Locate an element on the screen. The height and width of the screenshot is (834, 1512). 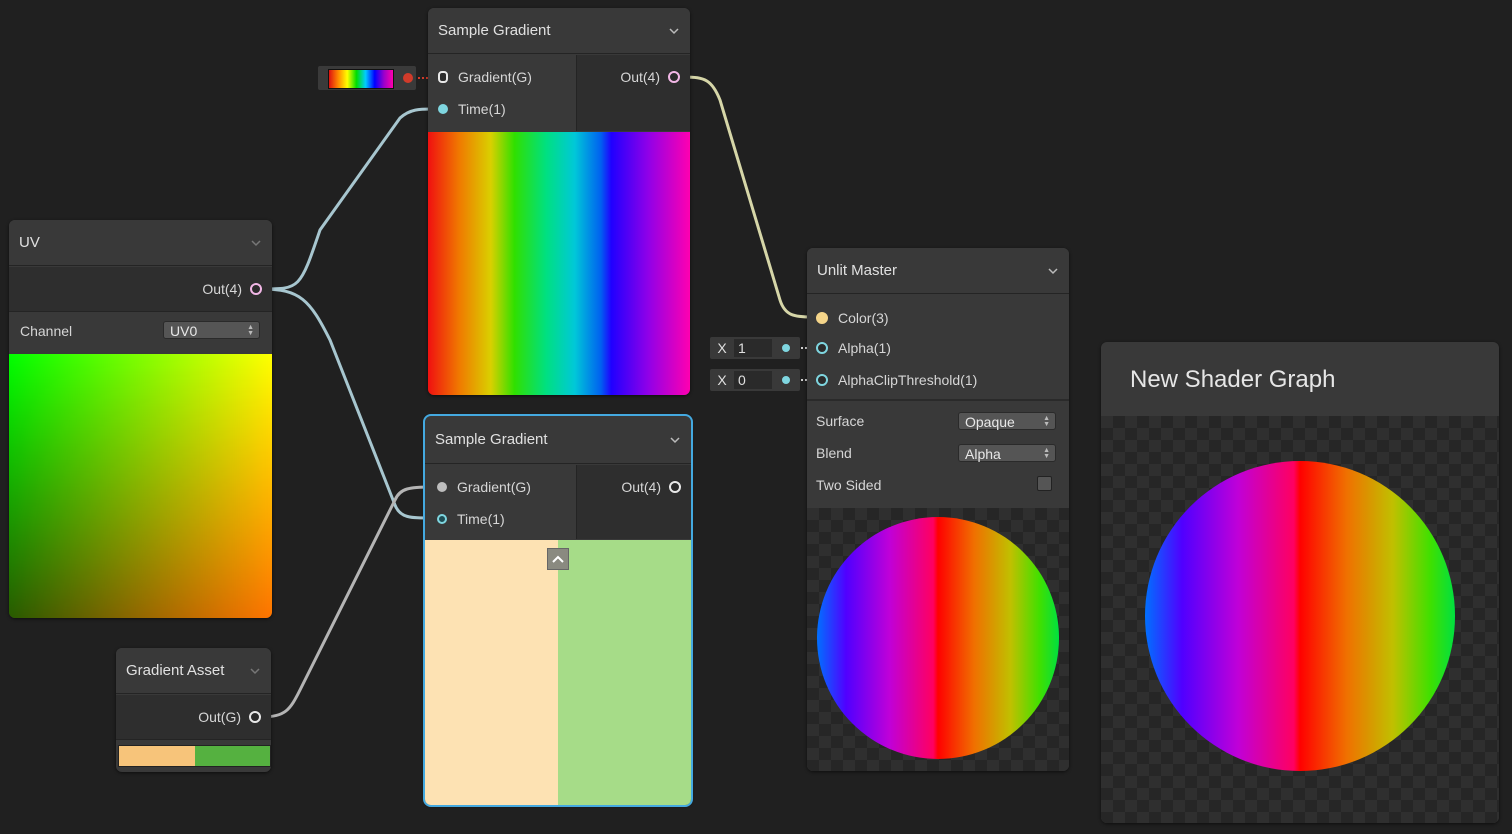
preview-window-title: New Shader Graph is located at coordinates (1233, 379).